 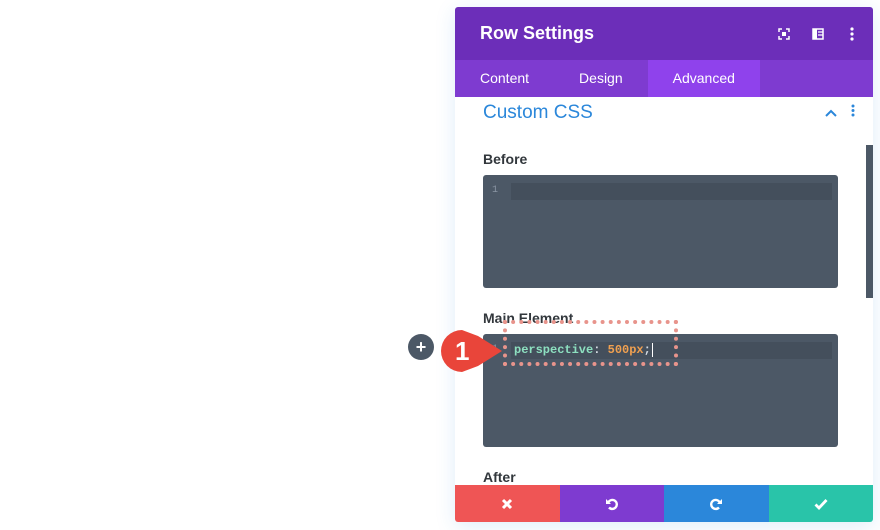 I want to click on undo-icon, so click(x=611, y=504).